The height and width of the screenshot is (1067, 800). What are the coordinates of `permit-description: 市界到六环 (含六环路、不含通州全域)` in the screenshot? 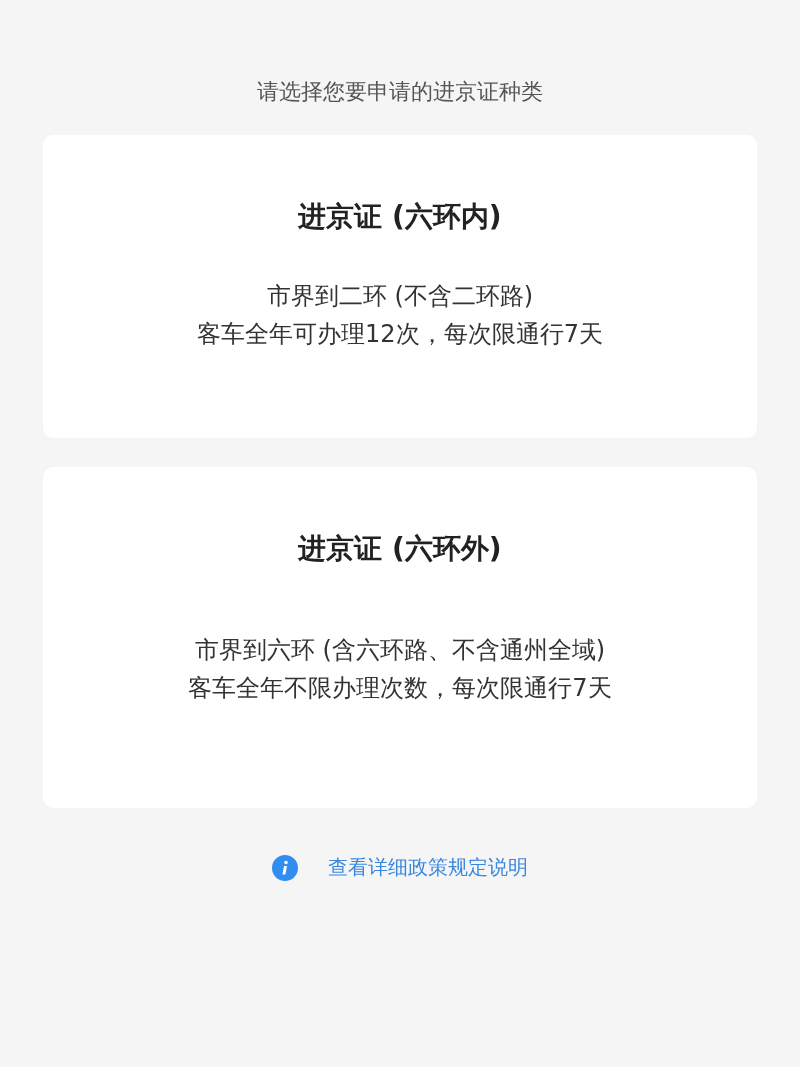 It's located at (400, 650).